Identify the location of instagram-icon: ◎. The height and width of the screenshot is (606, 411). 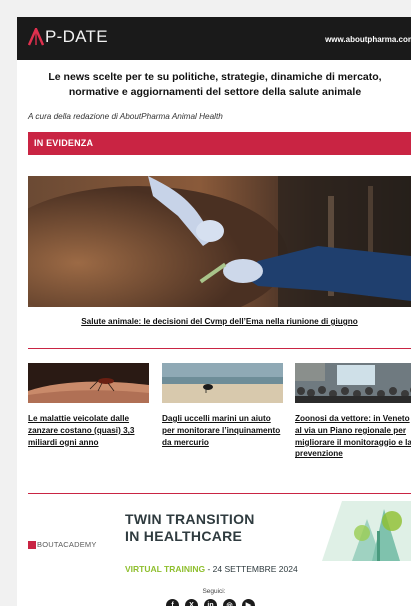
(229, 602).